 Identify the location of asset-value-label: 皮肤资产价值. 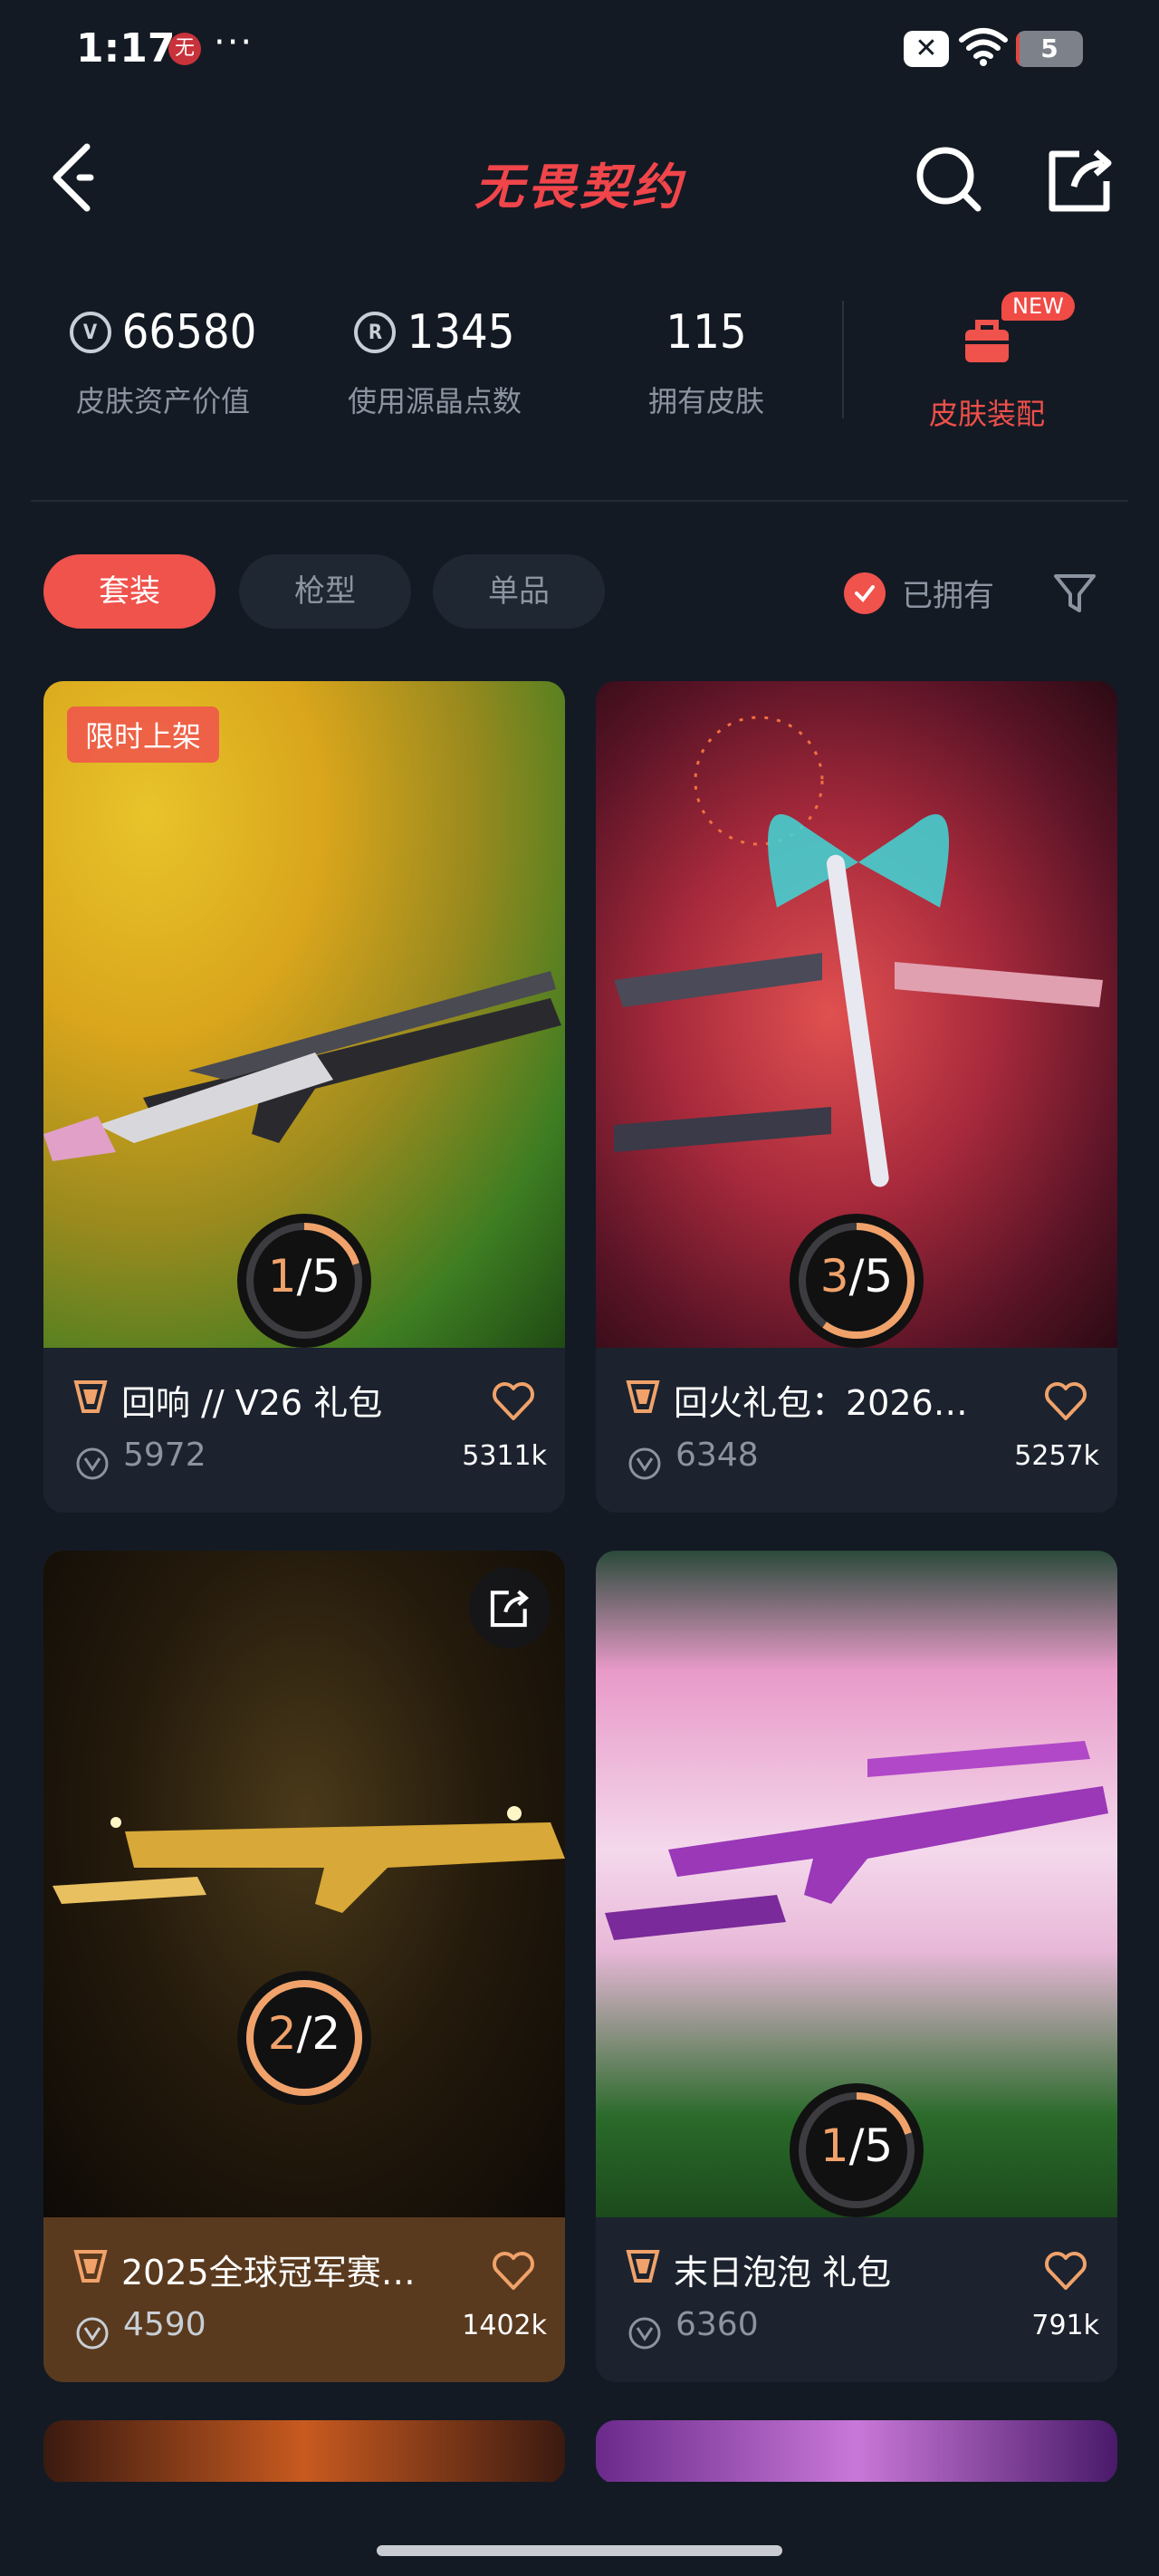
(162, 401).